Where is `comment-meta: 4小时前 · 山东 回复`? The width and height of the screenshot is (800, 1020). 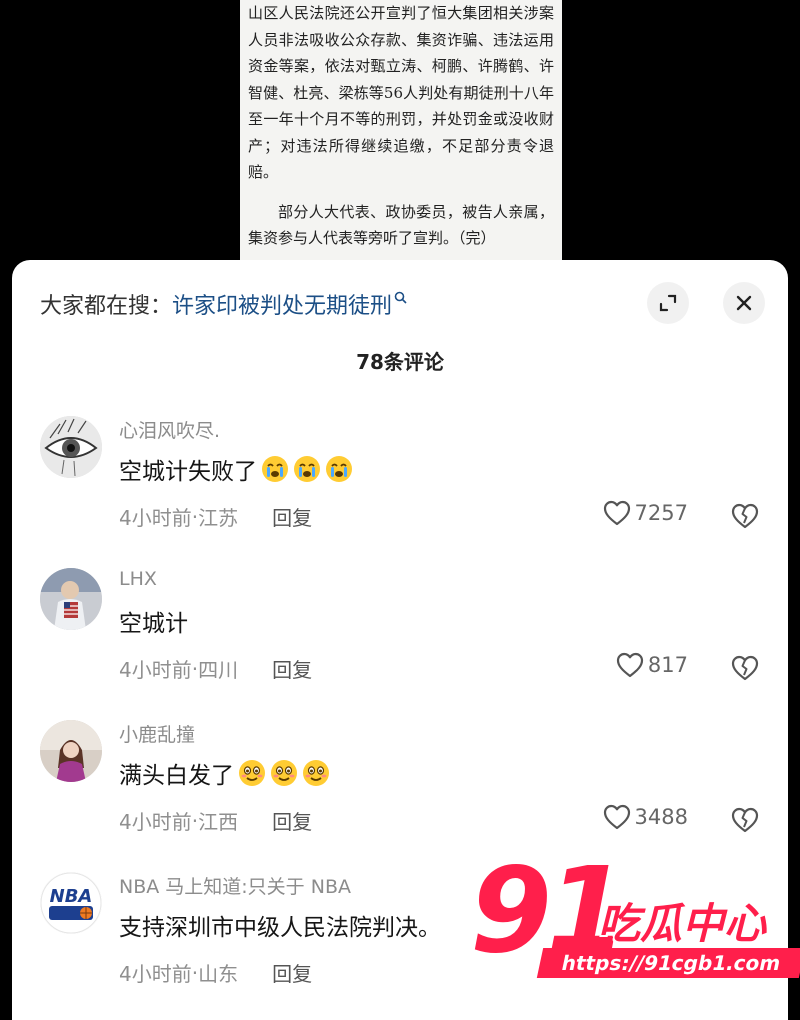
comment-meta: 4小时前 · 山东 回复 is located at coordinates (215, 972).